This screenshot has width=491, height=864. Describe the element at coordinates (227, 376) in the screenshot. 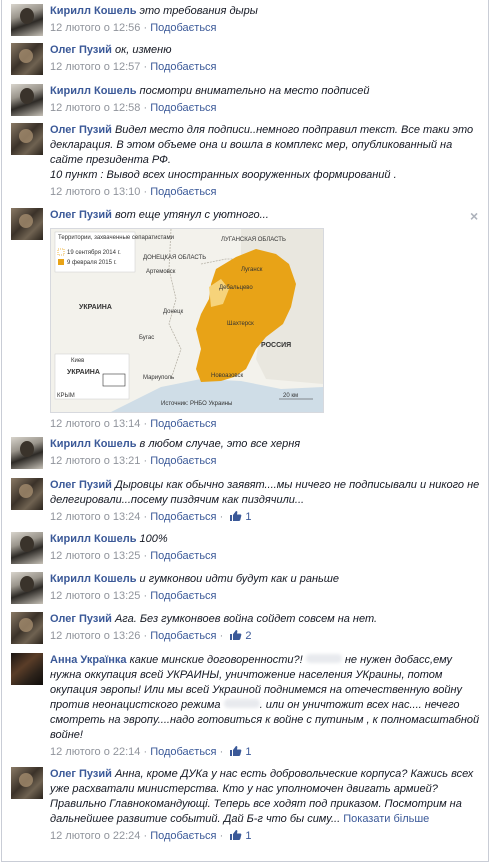

I see `map-label-novoazovsk: Новоазовск` at that location.